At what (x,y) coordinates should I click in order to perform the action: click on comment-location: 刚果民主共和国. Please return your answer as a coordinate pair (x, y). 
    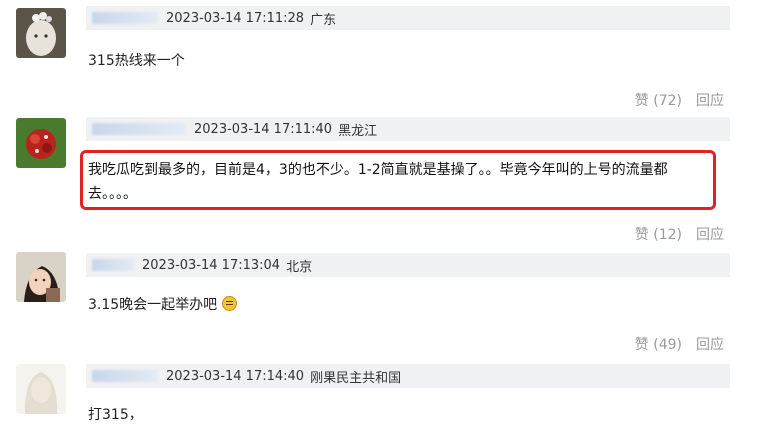
    Looking at the image, I should click on (356, 378).